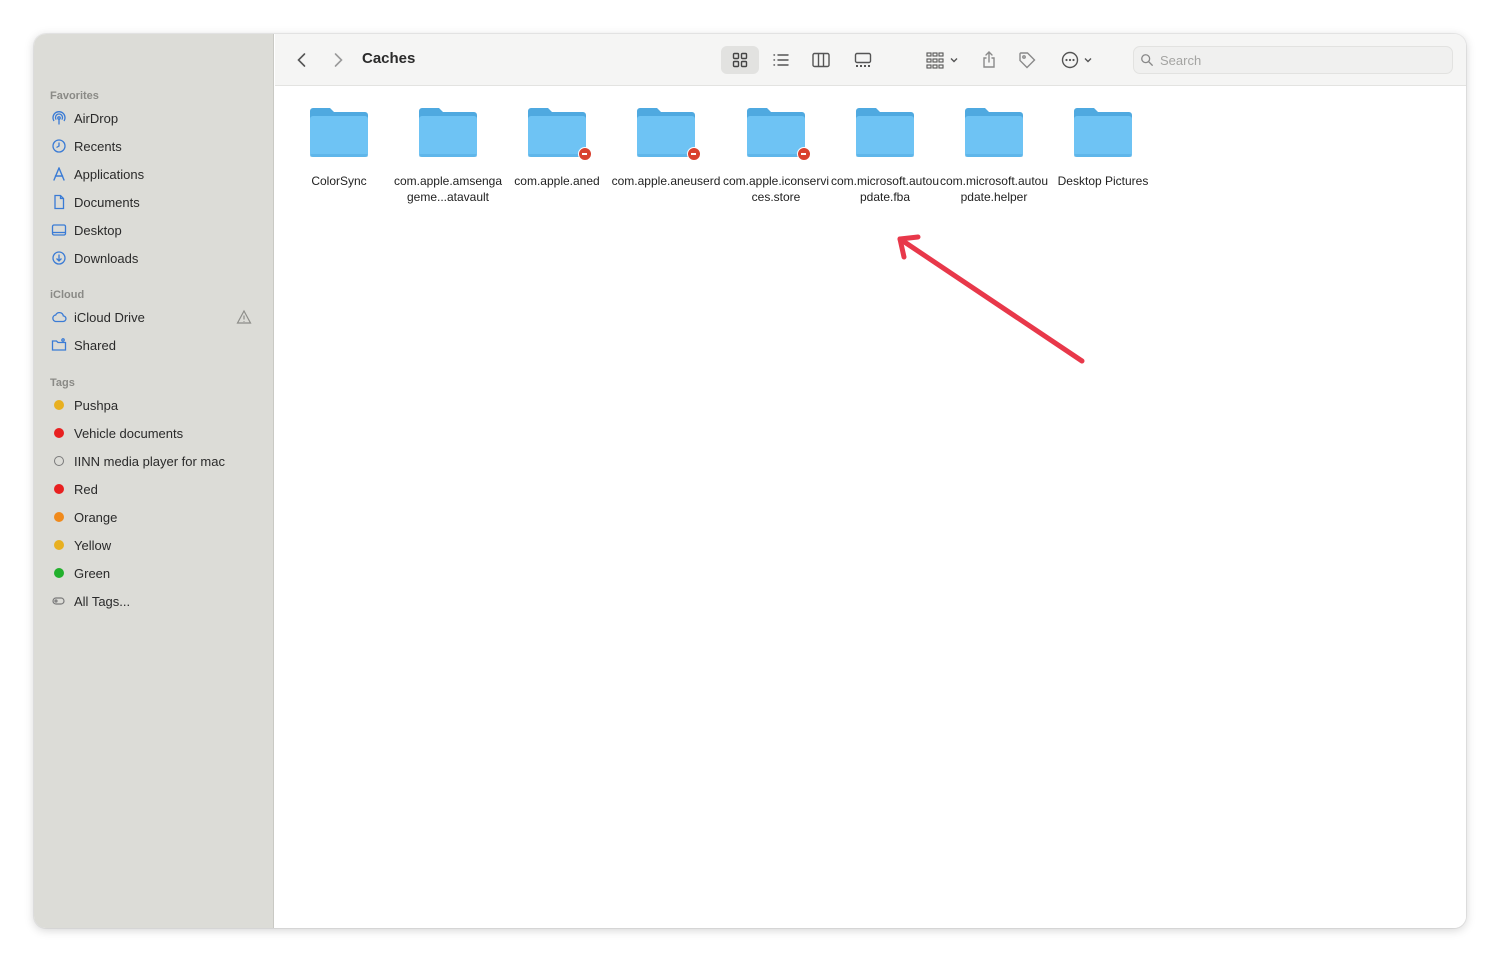 The width and height of the screenshot is (1500, 962). What do you see at coordinates (107, 202) in the screenshot?
I see `sidebar-item-label: Documents` at bounding box center [107, 202].